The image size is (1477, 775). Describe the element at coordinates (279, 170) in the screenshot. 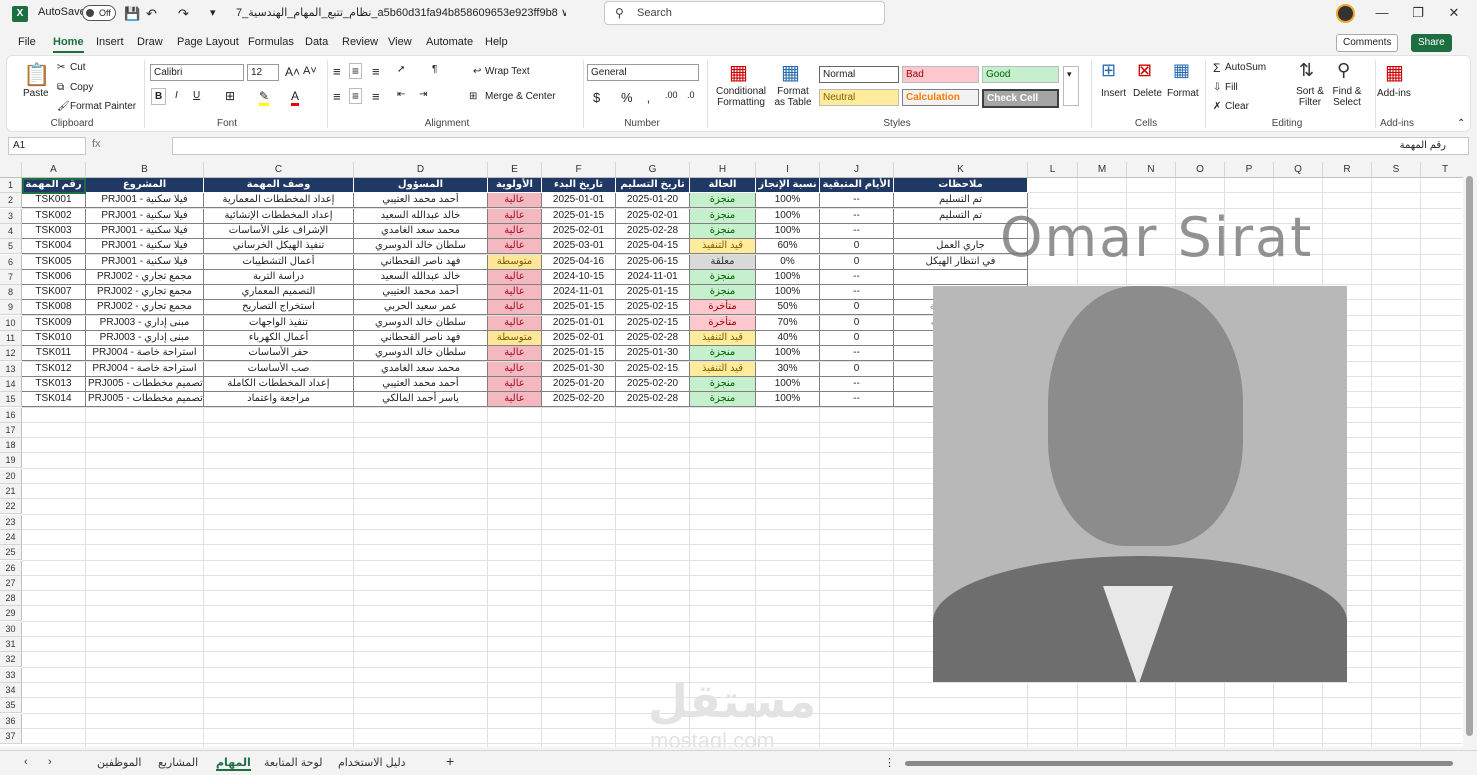

I see `column-header: C` at that location.